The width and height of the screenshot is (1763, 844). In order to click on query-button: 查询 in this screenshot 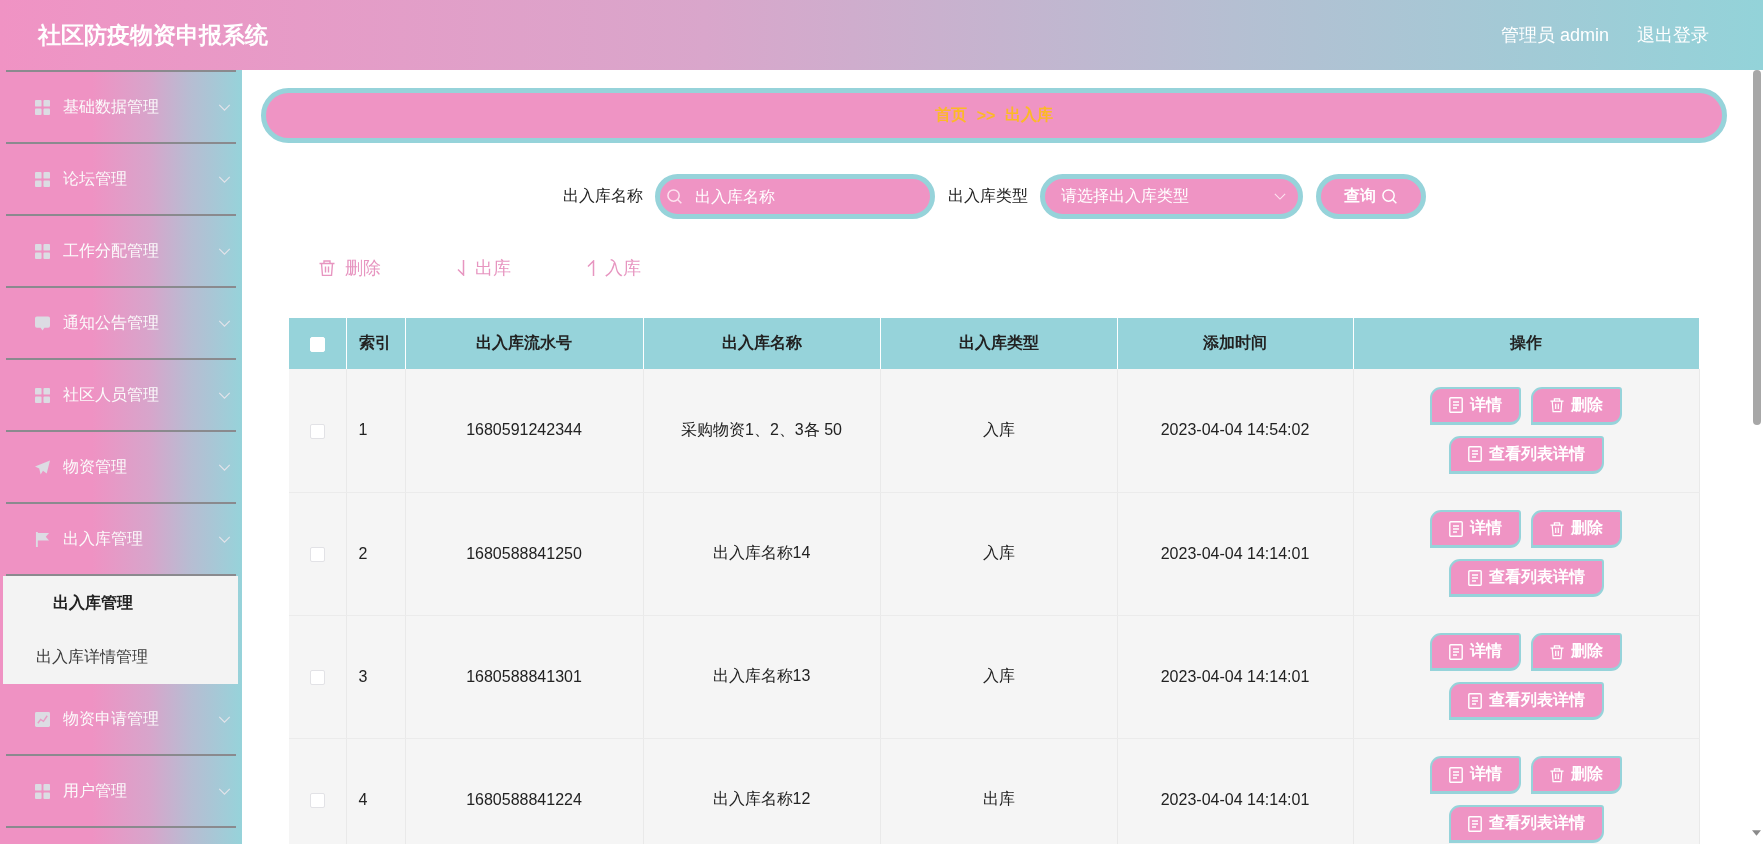, I will do `click(1370, 196)`.